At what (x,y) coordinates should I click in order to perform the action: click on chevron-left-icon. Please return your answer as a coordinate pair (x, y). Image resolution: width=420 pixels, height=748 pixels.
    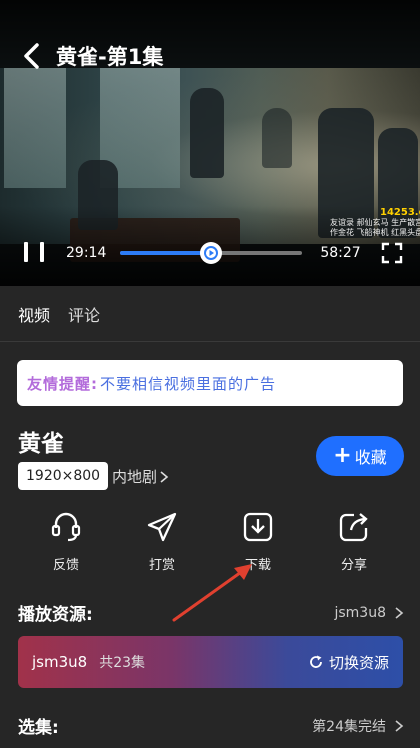
    Looking at the image, I should click on (31, 56).